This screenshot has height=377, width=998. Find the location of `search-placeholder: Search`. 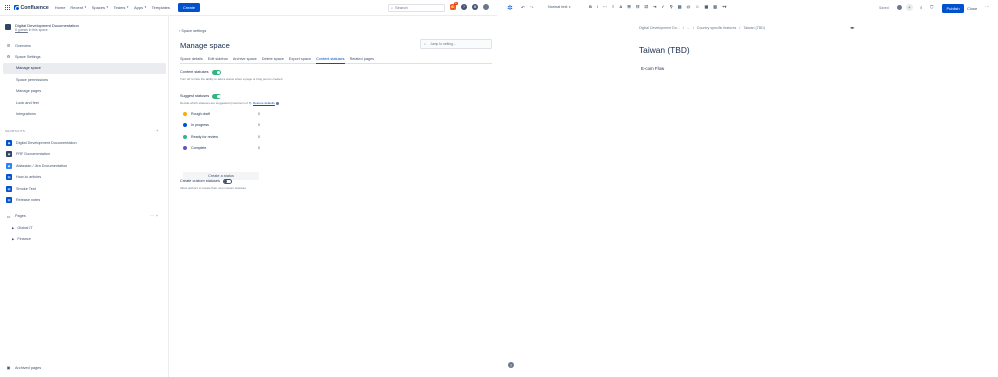

search-placeholder: Search is located at coordinates (401, 8).